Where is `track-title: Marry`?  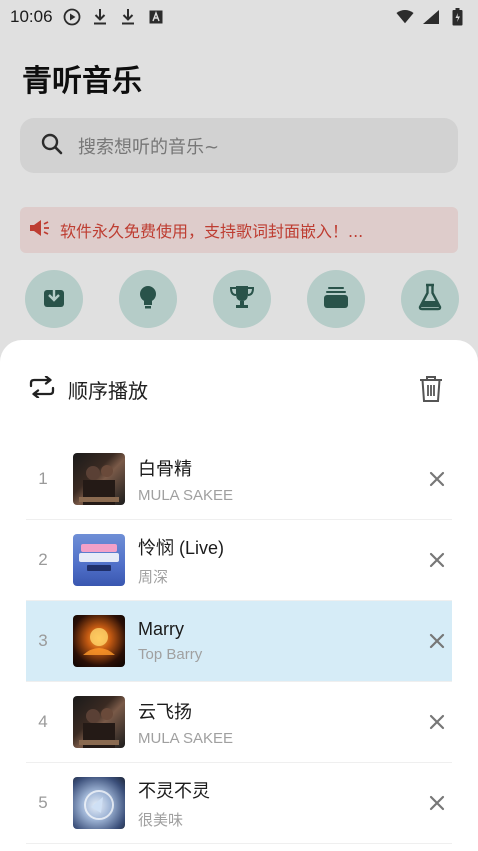 track-title: Marry is located at coordinates (161, 629).